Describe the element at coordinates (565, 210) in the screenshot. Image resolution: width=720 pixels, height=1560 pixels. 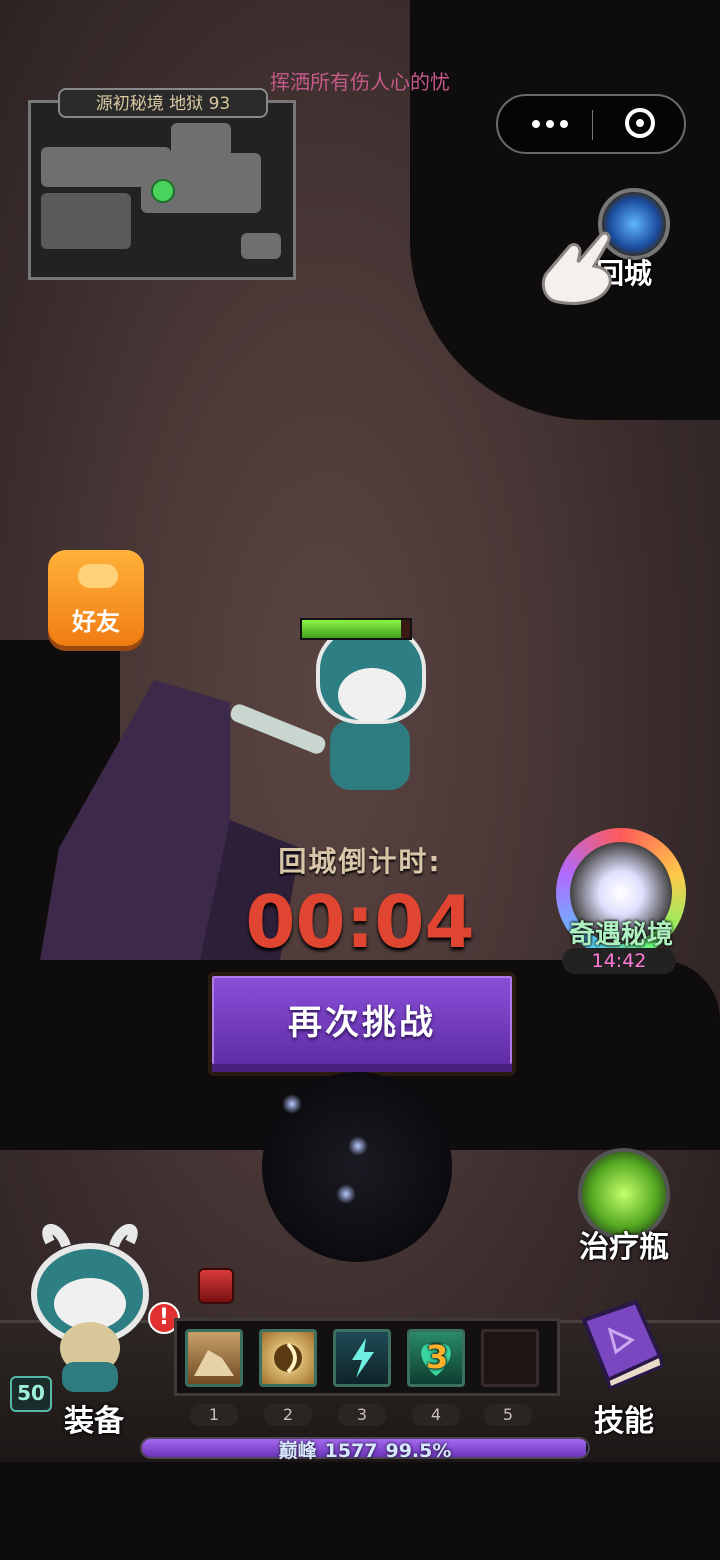
I see `dark-cave-region` at that location.